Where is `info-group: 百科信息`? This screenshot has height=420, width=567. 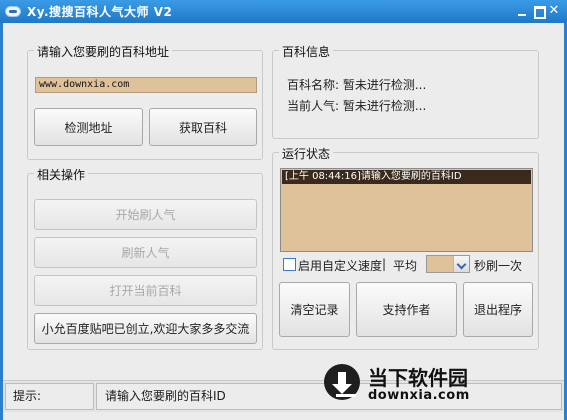 info-group: 百科信息 is located at coordinates (405, 91).